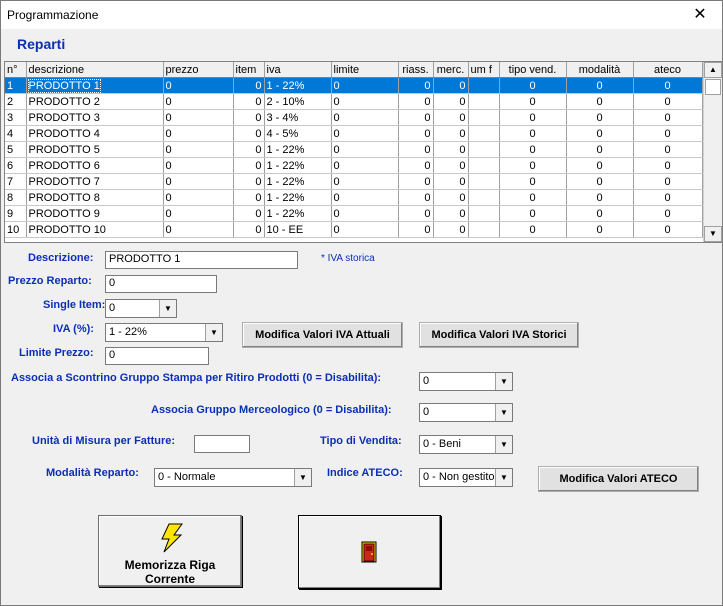  What do you see at coordinates (170, 551) in the screenshot?
I see `memorizza-riga-button: Memorizza Riga Corrente` at bounding box center [170, 551].